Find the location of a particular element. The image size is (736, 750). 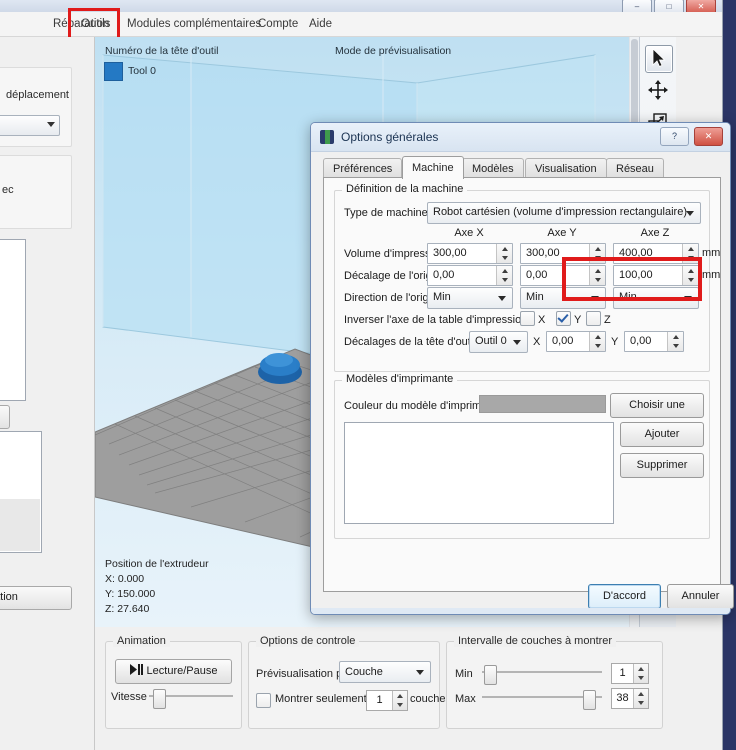

left-button-disk: e disque is located at coordinates (5, 417).